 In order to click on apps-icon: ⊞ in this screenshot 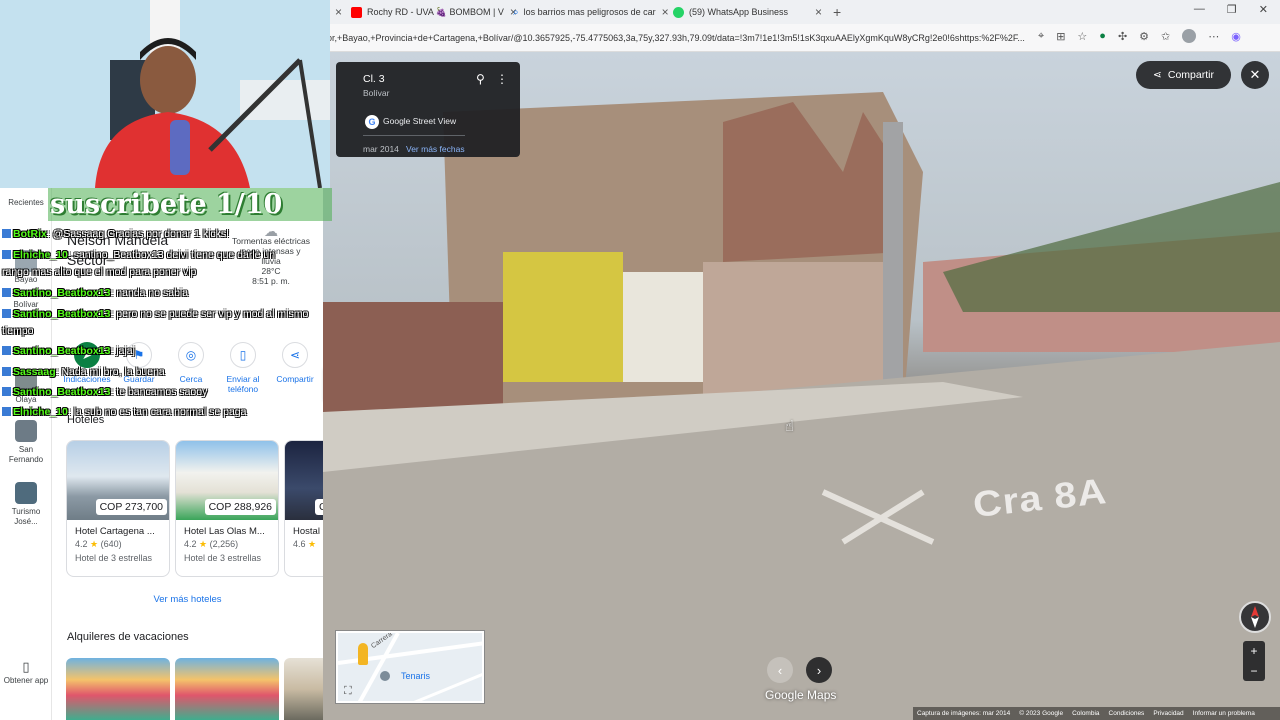, I will do `click(1060, 36)`.